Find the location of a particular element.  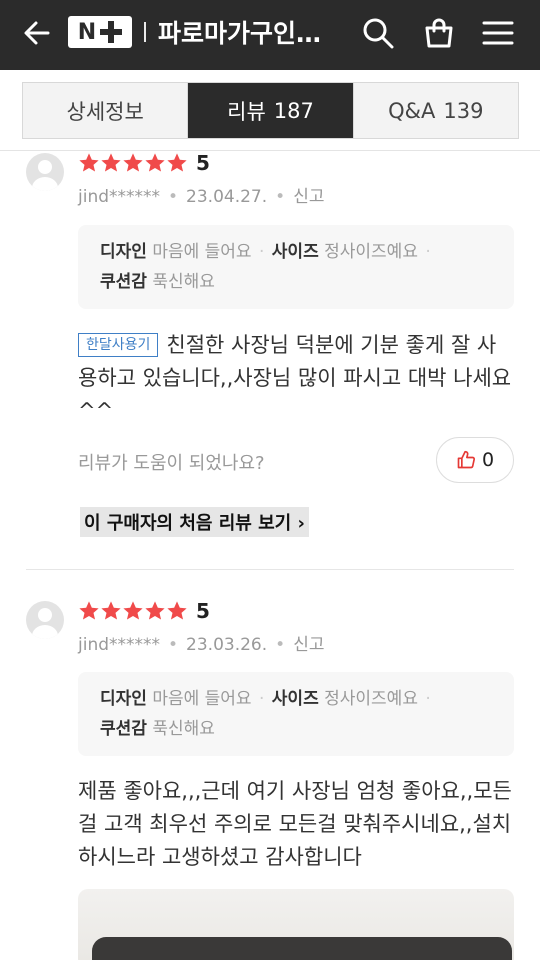

first-review-link: 이 구매자의 처음 리뷰 보기 › is located at coordinates (194, 522).